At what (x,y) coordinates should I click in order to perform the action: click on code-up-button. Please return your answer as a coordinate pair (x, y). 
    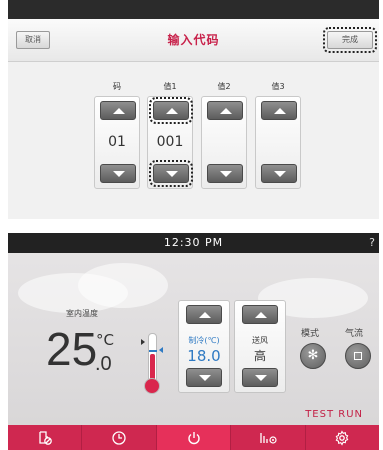
    Looking at the image, I should click on (118, 110).